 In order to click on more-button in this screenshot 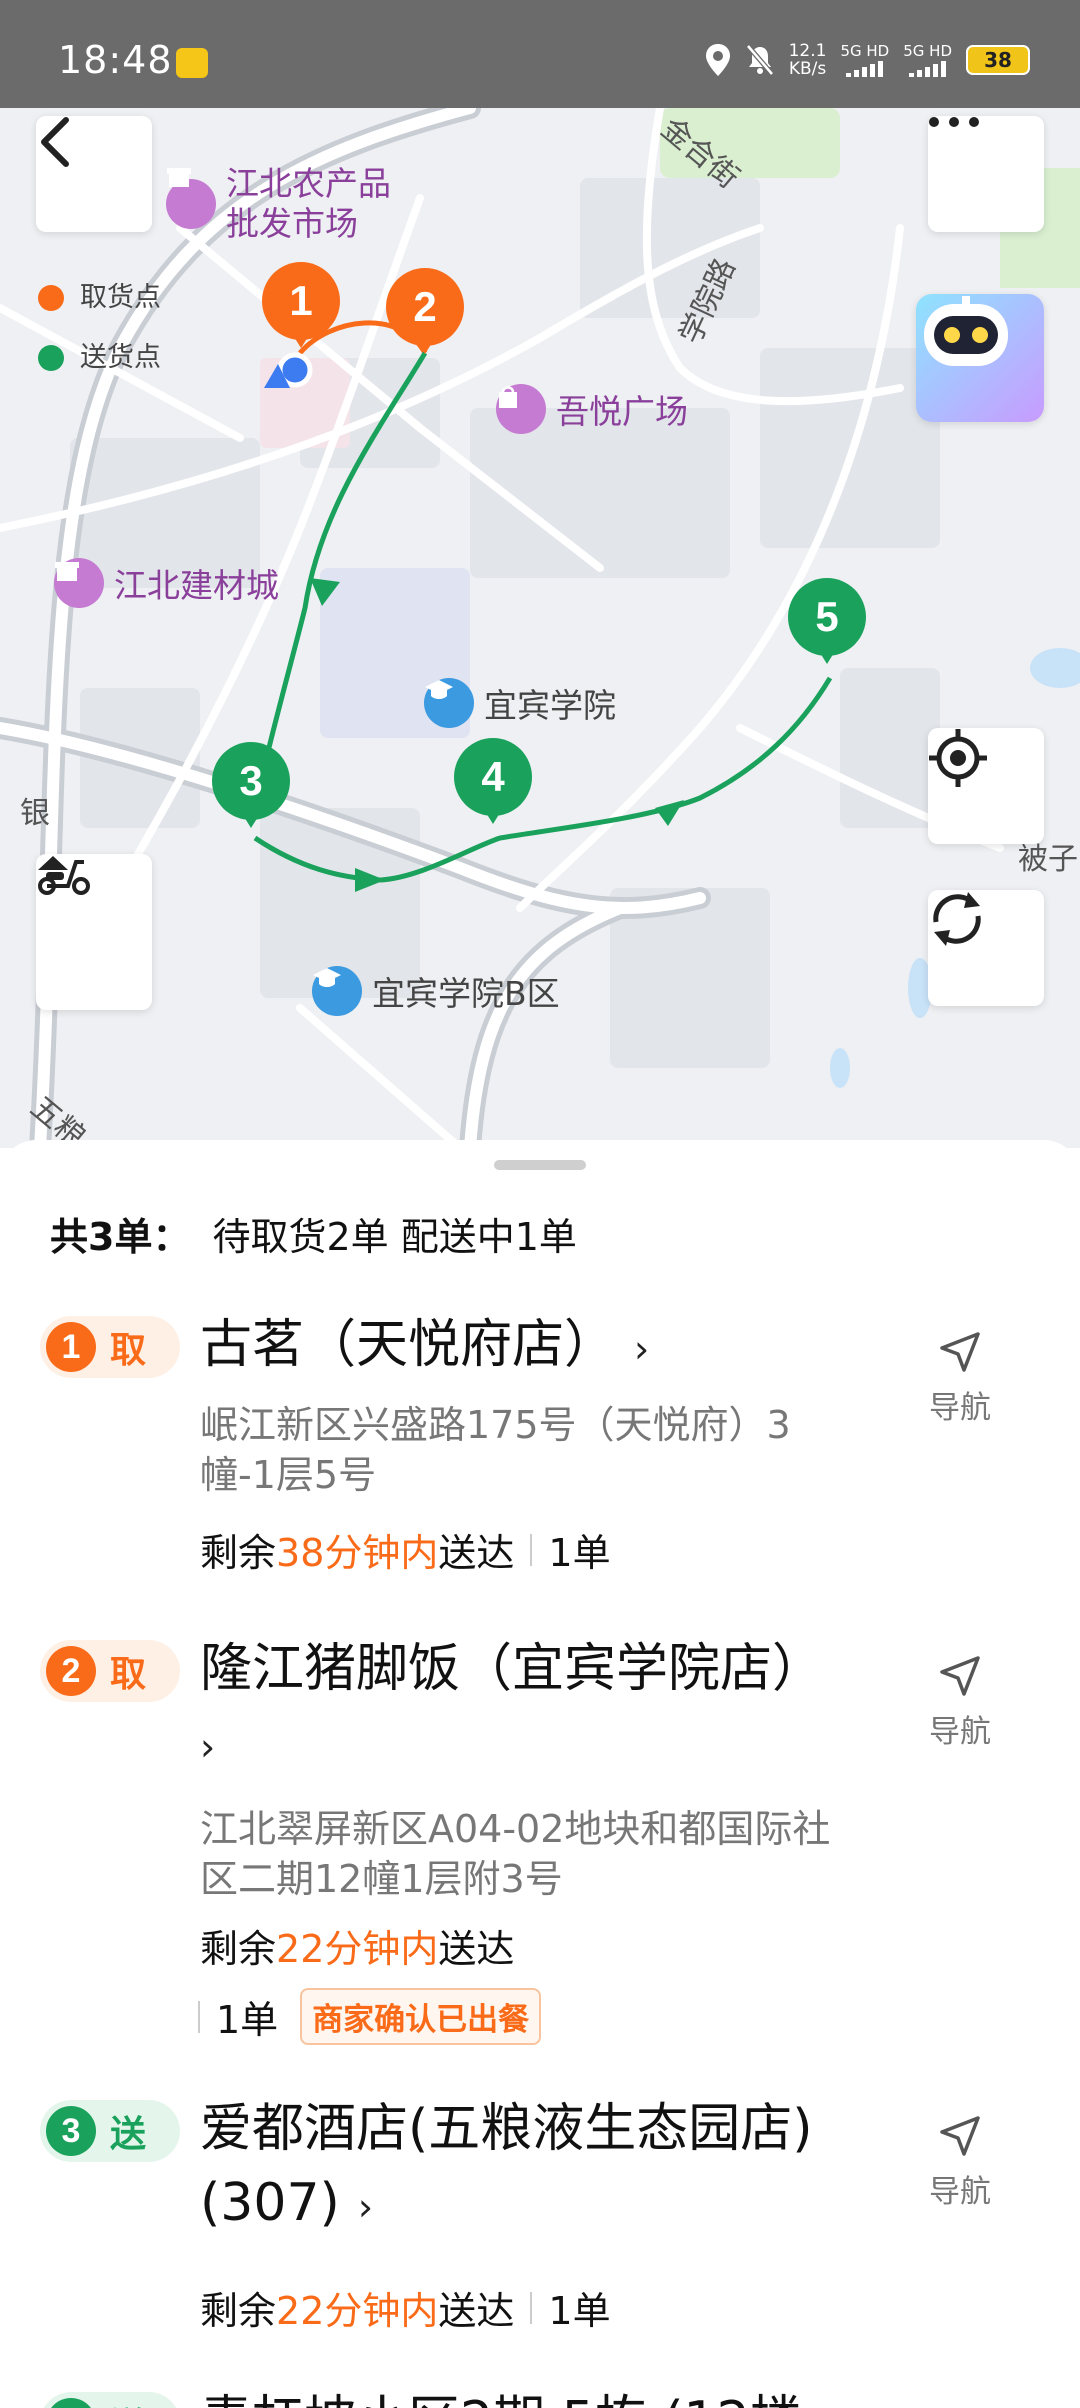, I will do `click(986, 174)`.